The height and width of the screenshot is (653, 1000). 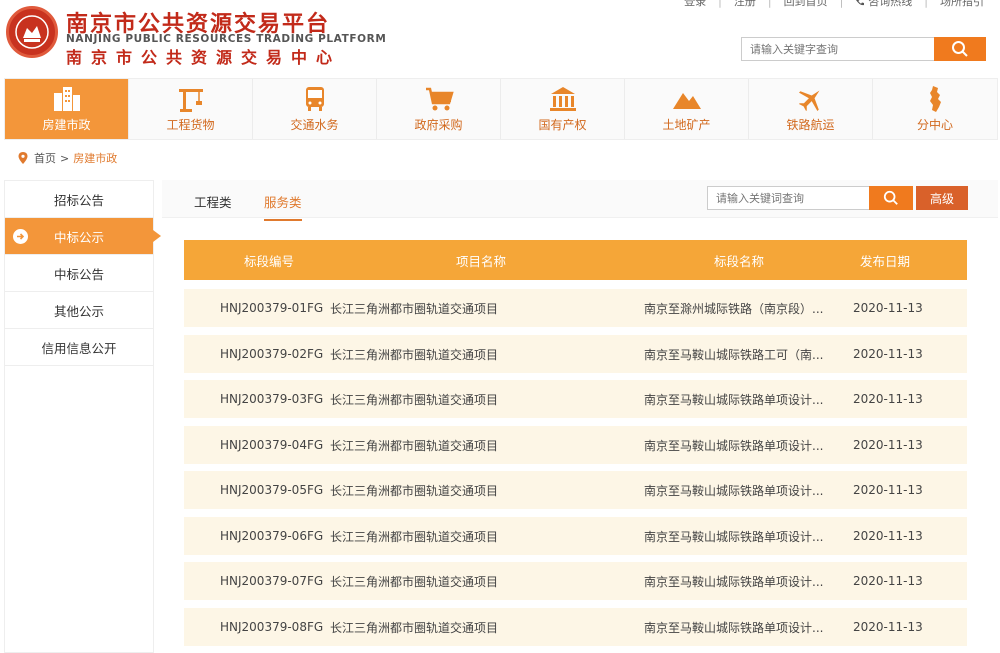 I want to click on sidebar-item-award-publicity: 中标公示, so click(x=83, y=236).